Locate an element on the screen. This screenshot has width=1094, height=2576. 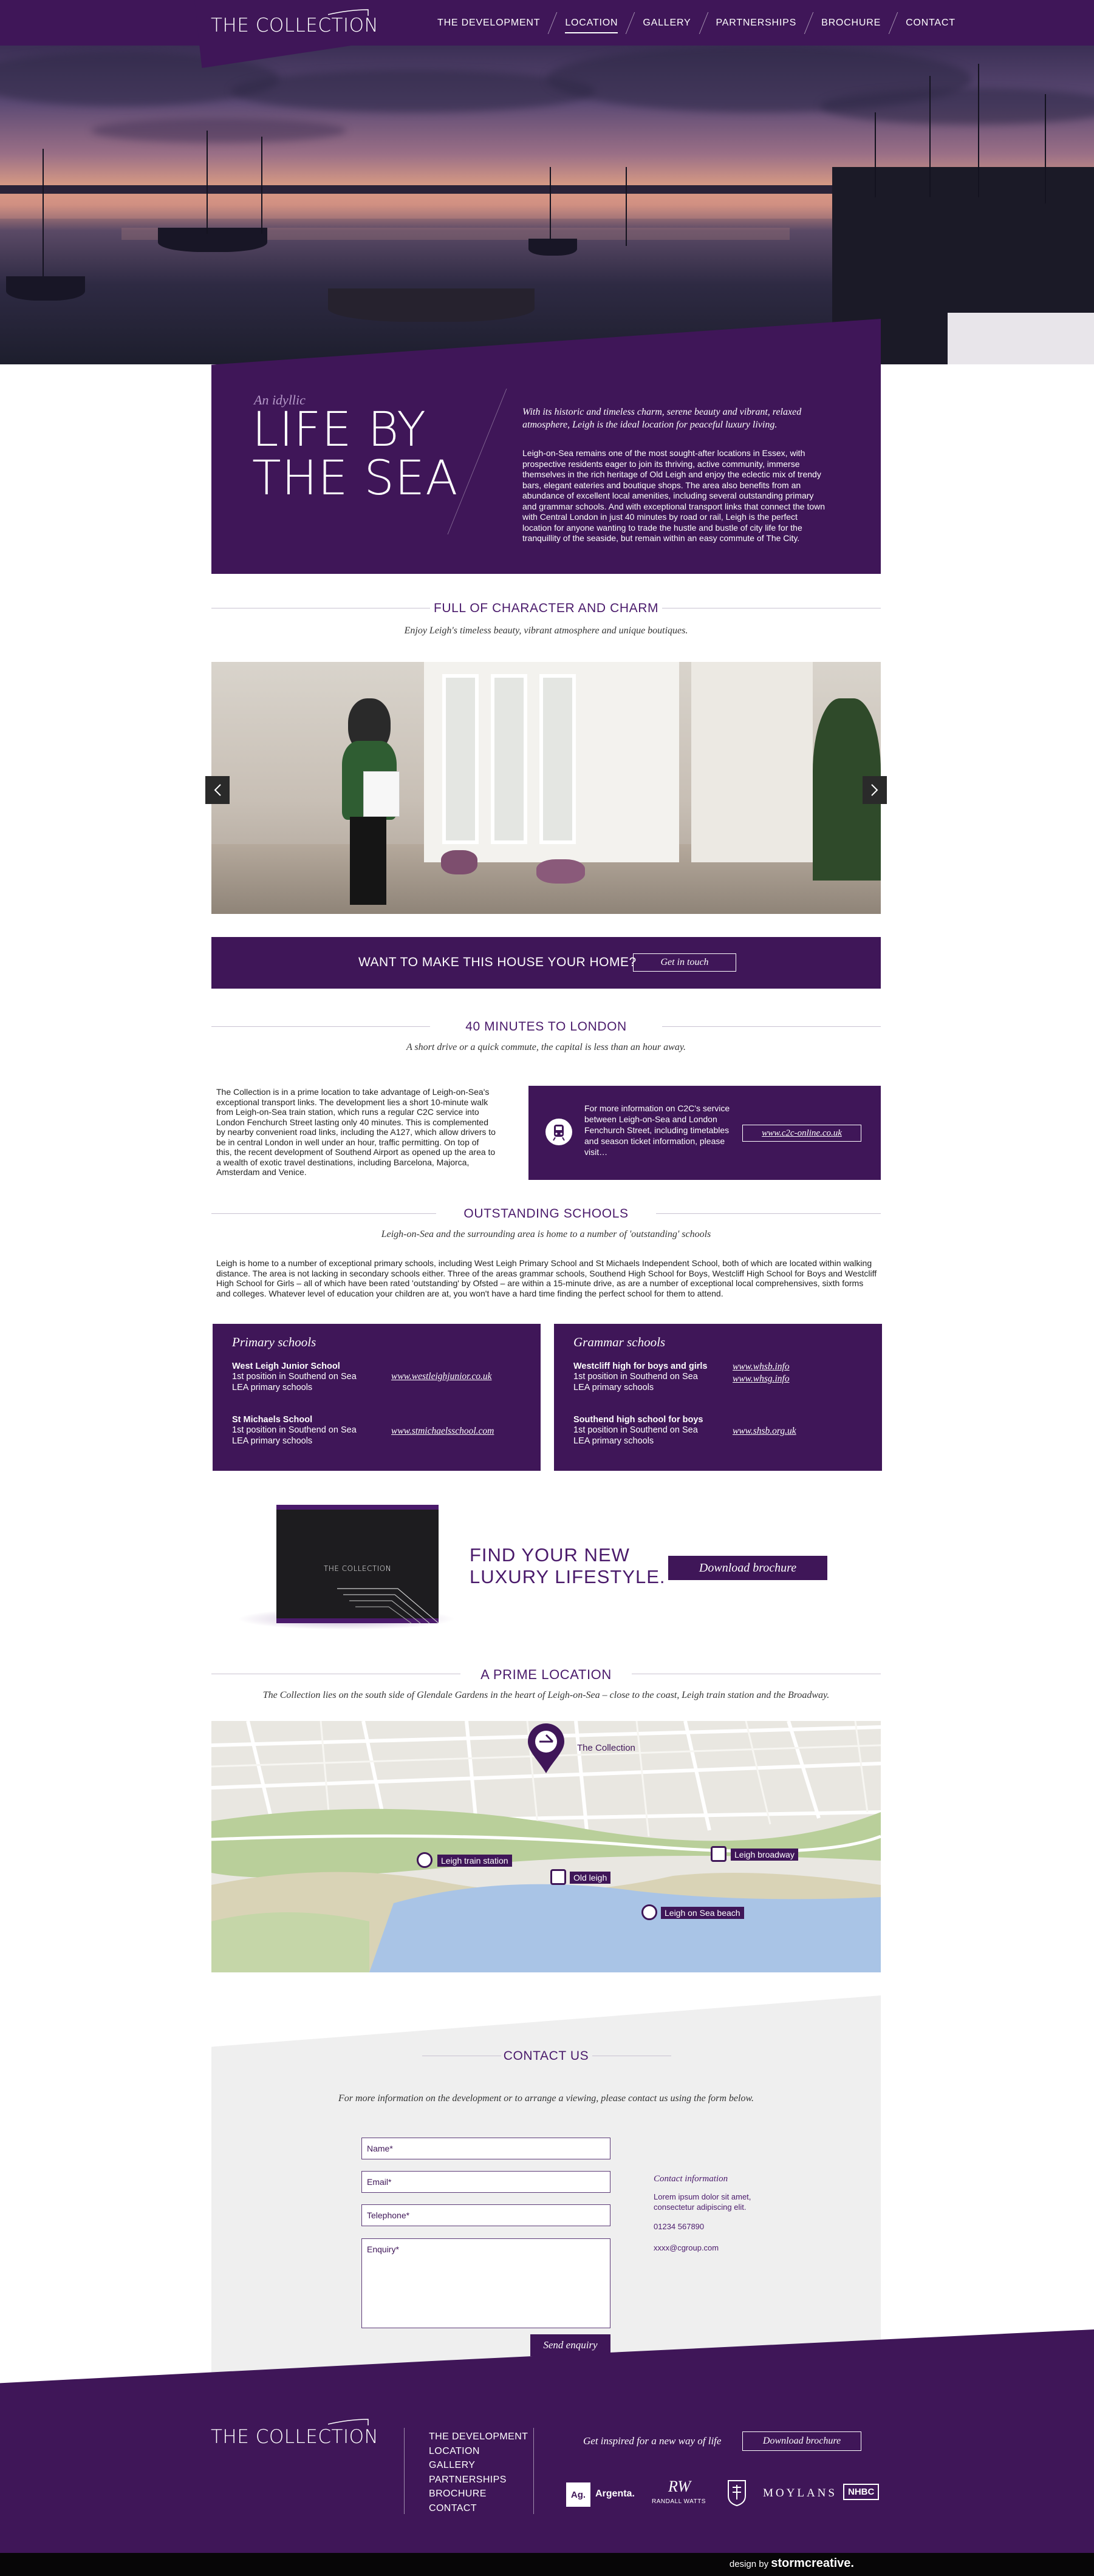
school-website-link: www.whsg.info is located at coordinates (761, 1380).